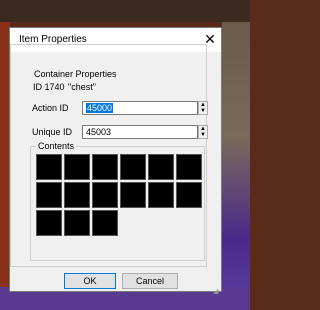  I want to click on container-properties-label: Container Properties, so click(75, 74).